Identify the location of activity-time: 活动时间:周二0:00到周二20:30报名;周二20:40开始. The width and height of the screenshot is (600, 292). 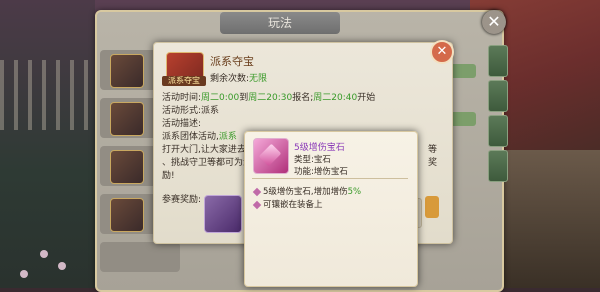
(268, 96).